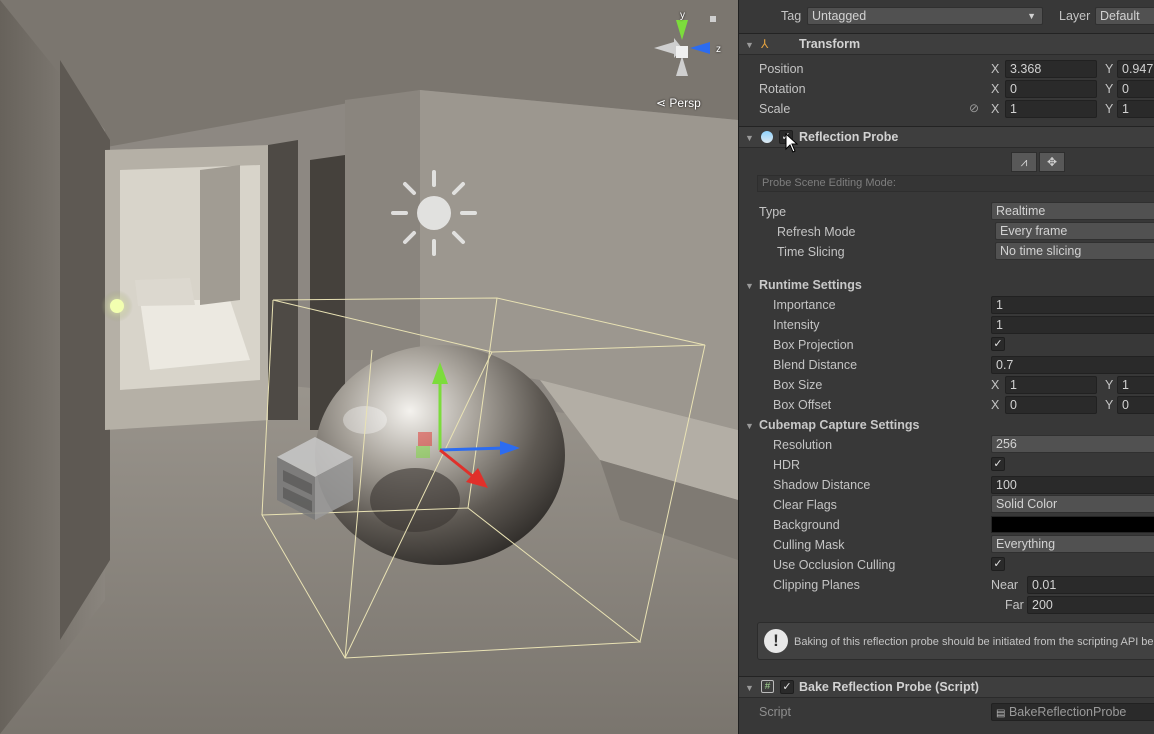  What do you see at coordinates (1051, 69) in the screenshot?
I see `position-x-field: 3.368` at bounding box center [1051, 69].